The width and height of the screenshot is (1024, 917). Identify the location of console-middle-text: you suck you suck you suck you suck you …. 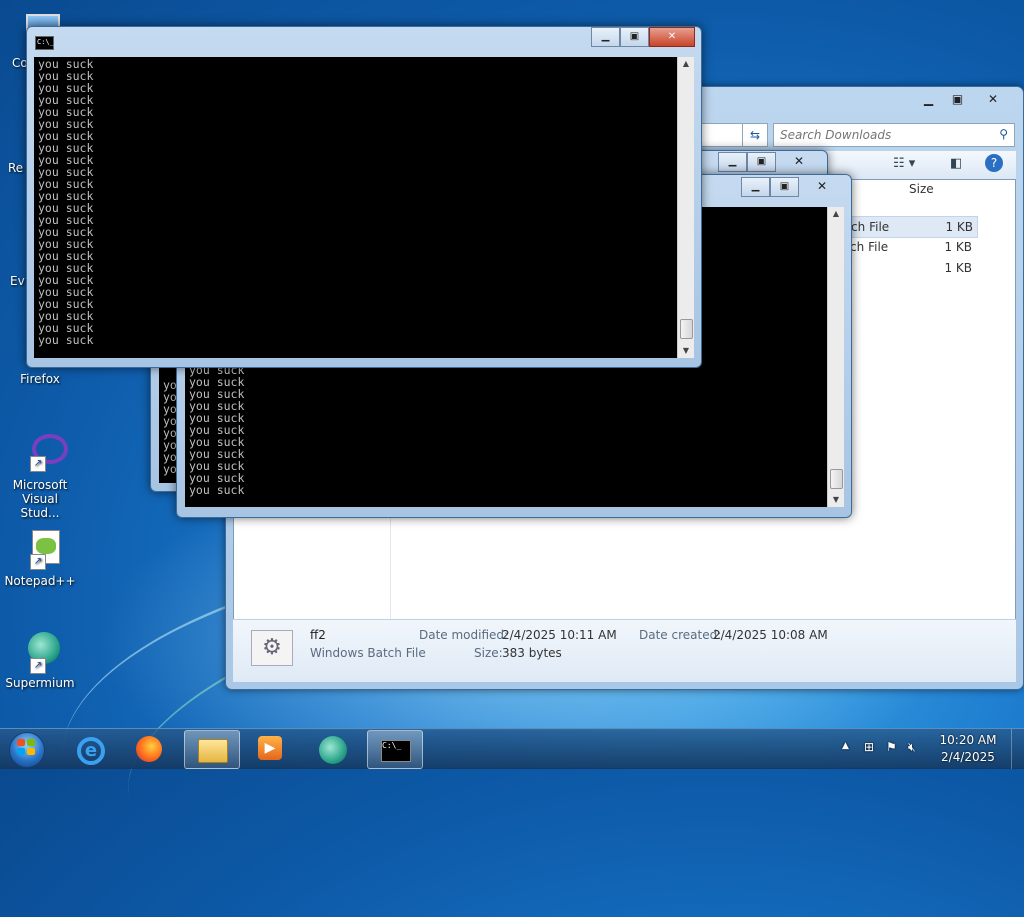
(217, 430).